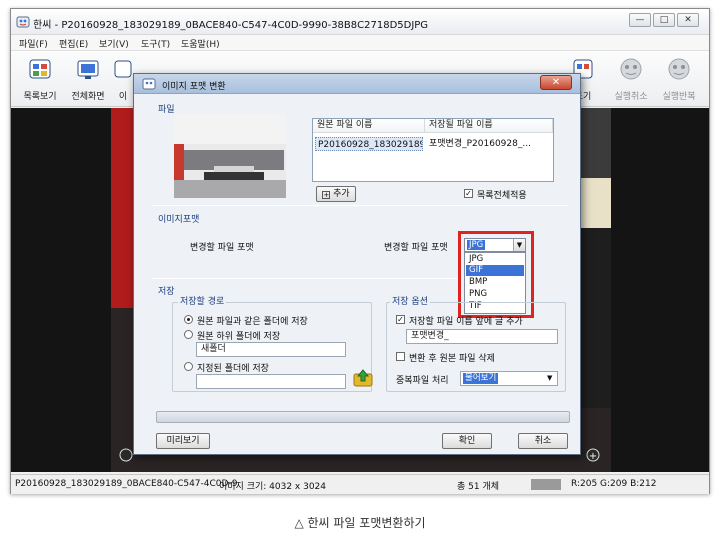  What do you see at coordinates (369, 126) in the screenshot?
I see `column-original-name: 원본 파일 이름` at bounding box center [369, 126].